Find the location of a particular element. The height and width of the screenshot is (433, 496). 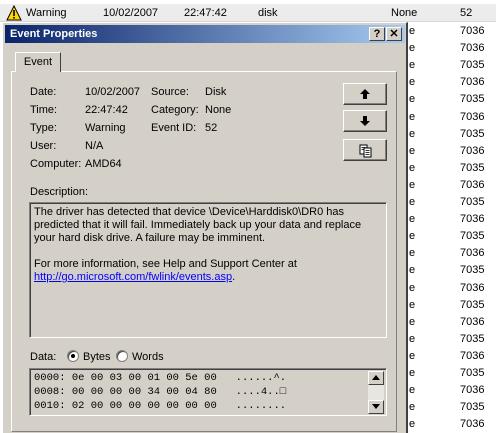

hex-offset: 0000: is located at coordinates (50, 378).